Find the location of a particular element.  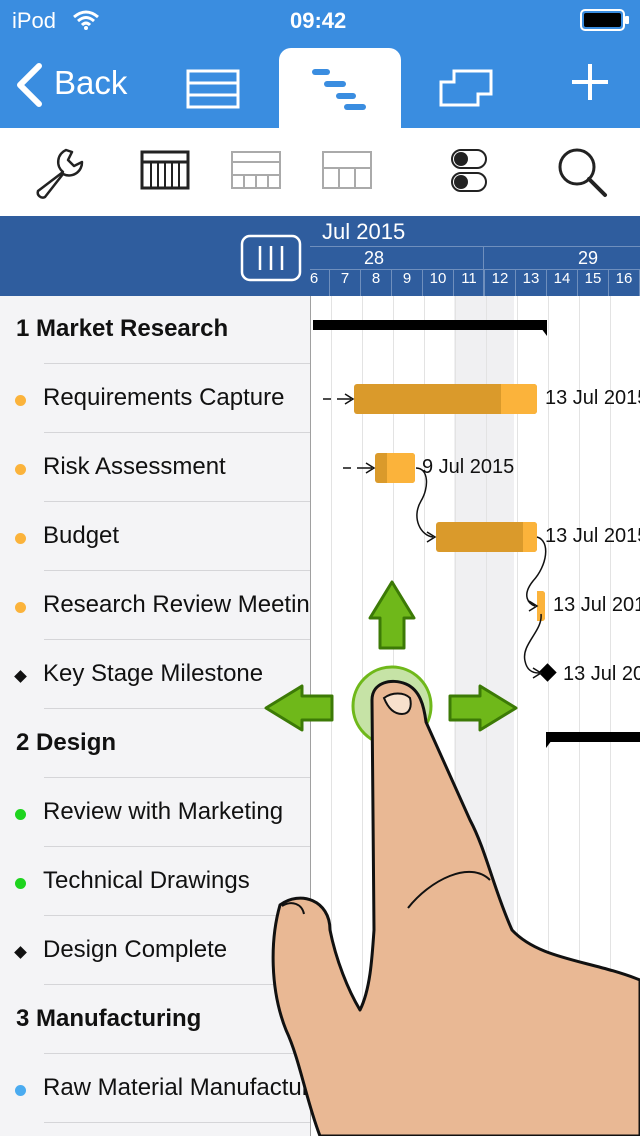

table-view-icon is located at coordinates (213, 89).